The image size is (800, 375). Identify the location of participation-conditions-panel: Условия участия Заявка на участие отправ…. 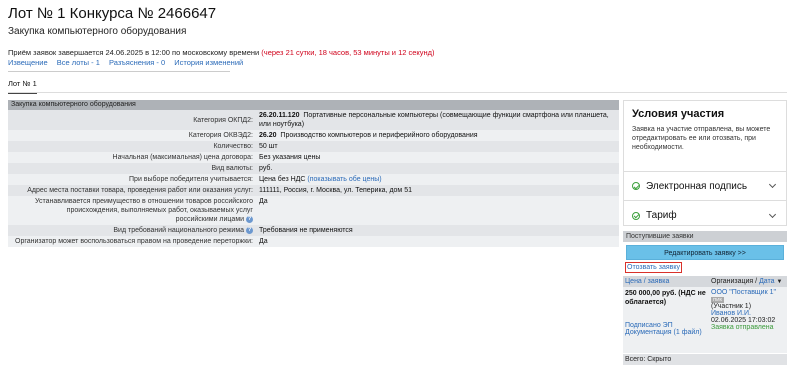
(705, 163).